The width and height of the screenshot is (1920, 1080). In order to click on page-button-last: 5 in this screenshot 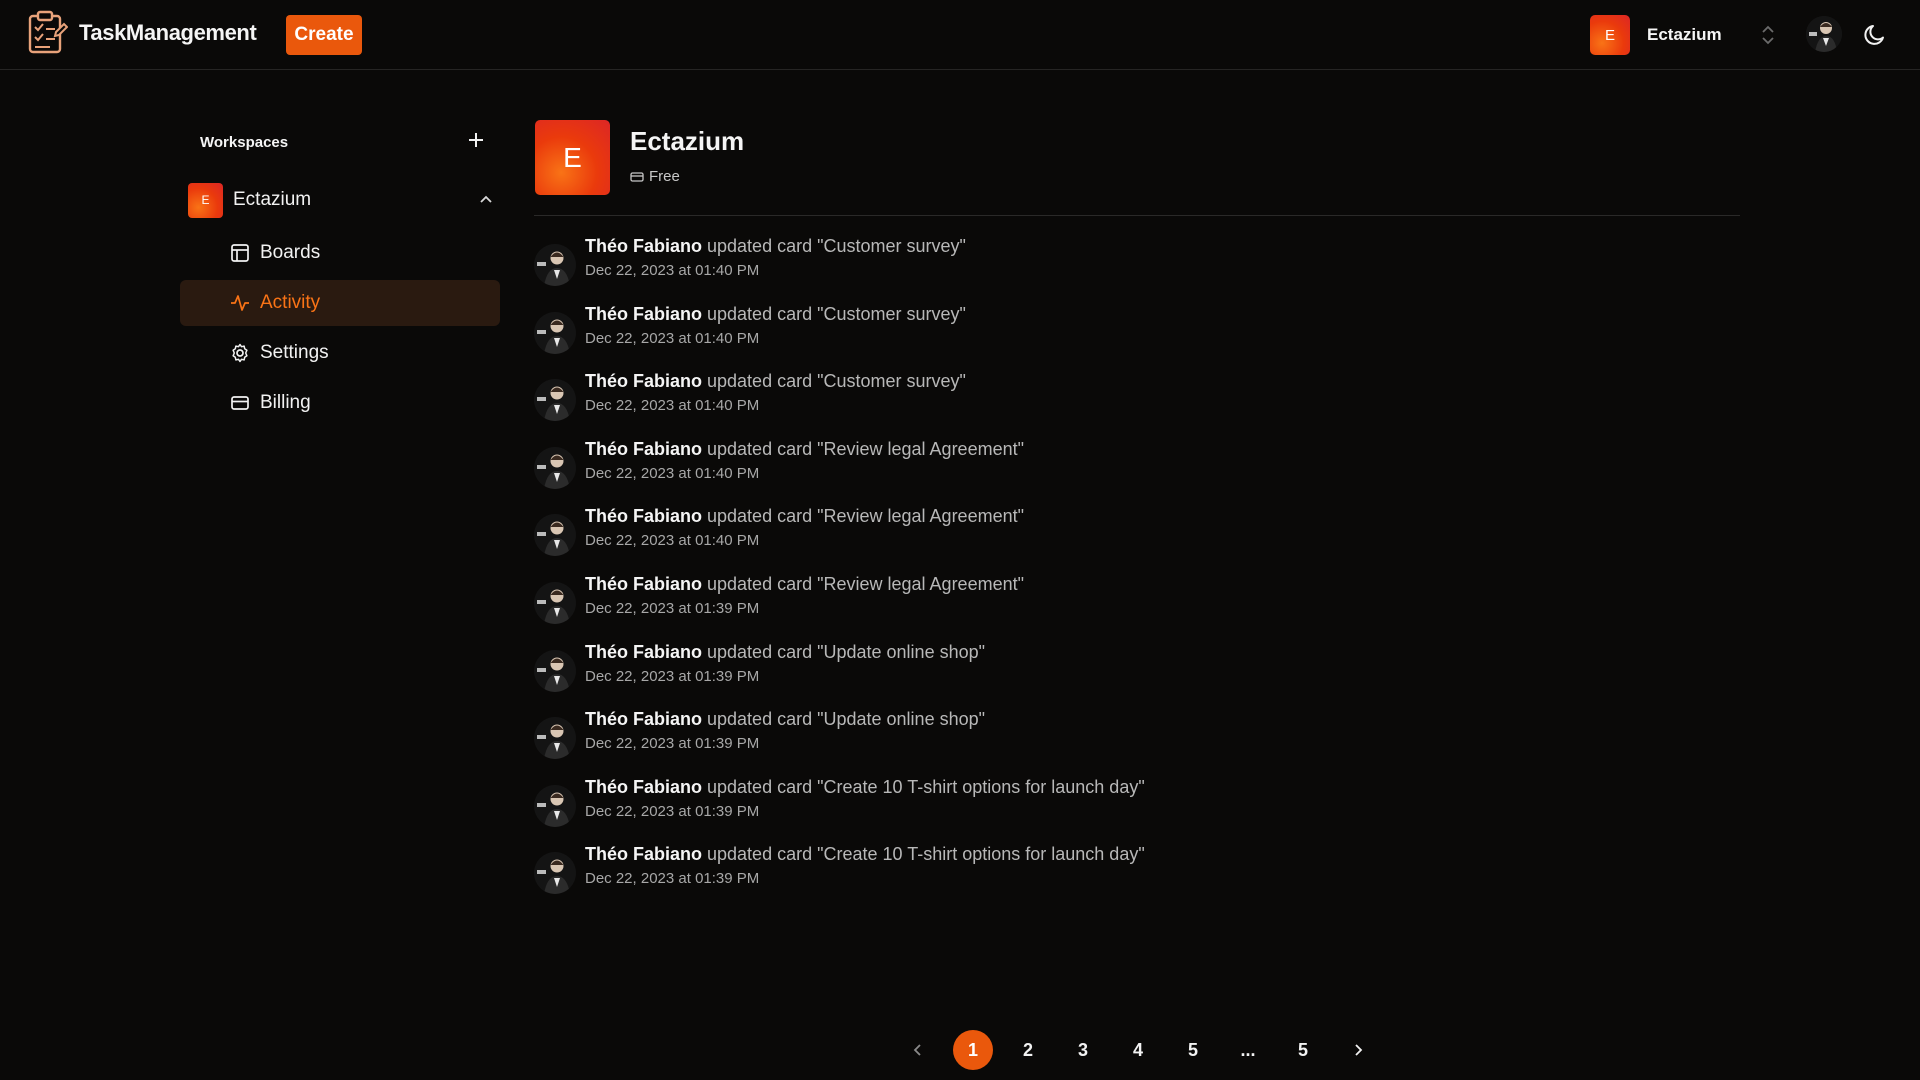, I will do `click(1303, 1050)`.